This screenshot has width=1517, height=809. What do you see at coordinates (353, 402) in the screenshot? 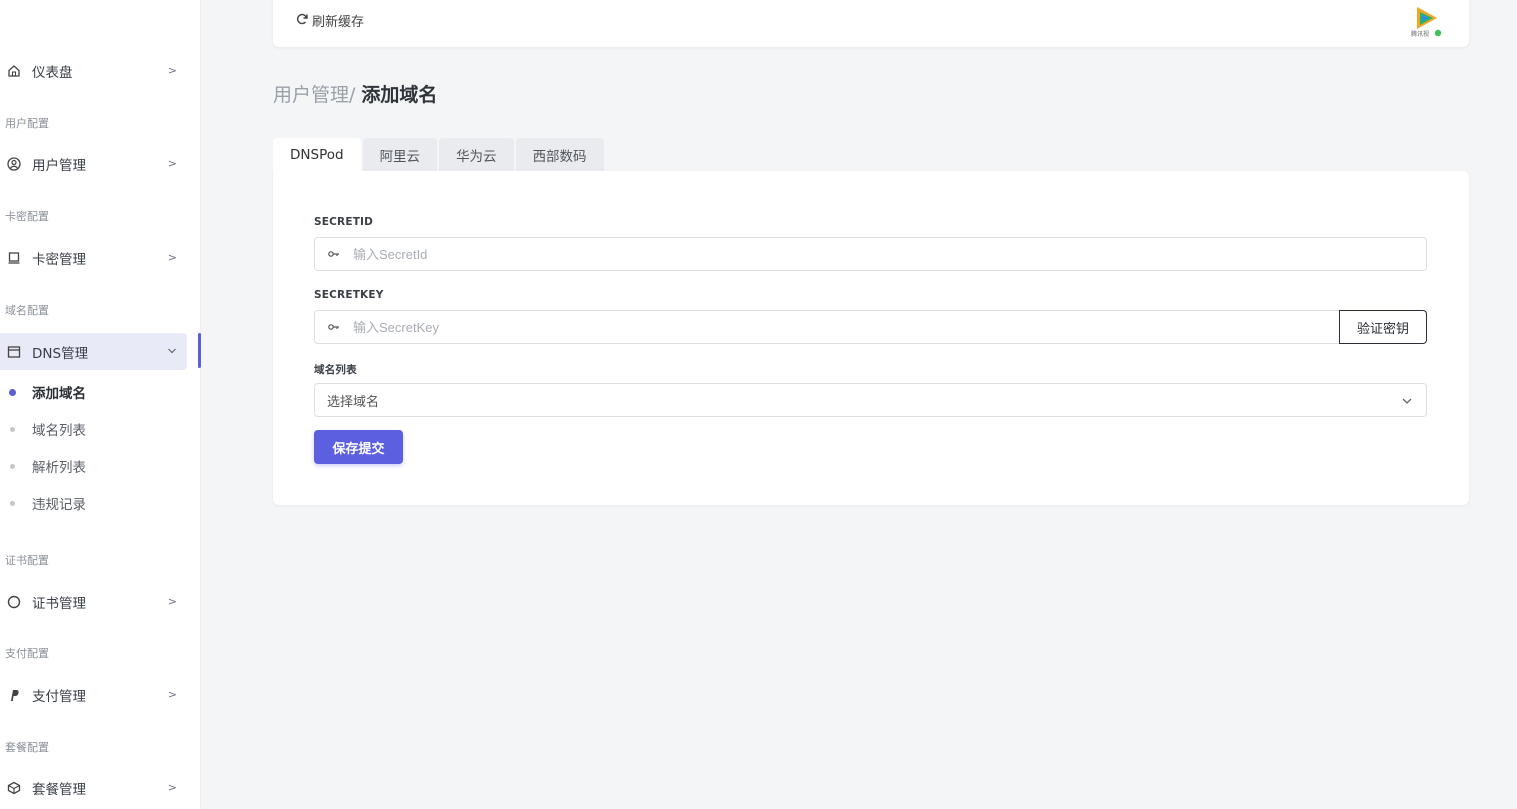
I see `domain-select-value: 选择域名` at bounding box center [353, 402].